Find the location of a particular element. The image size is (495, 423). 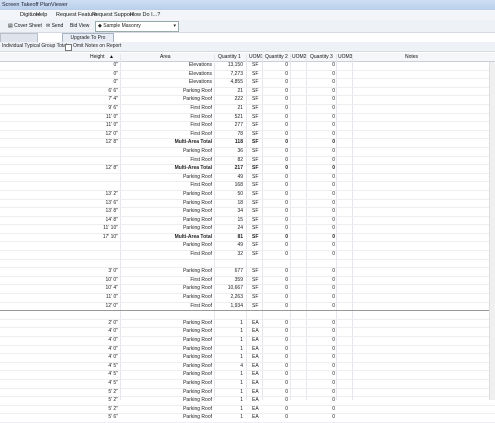

menu-request-support: Request Support is located at coordinates (112, 15).